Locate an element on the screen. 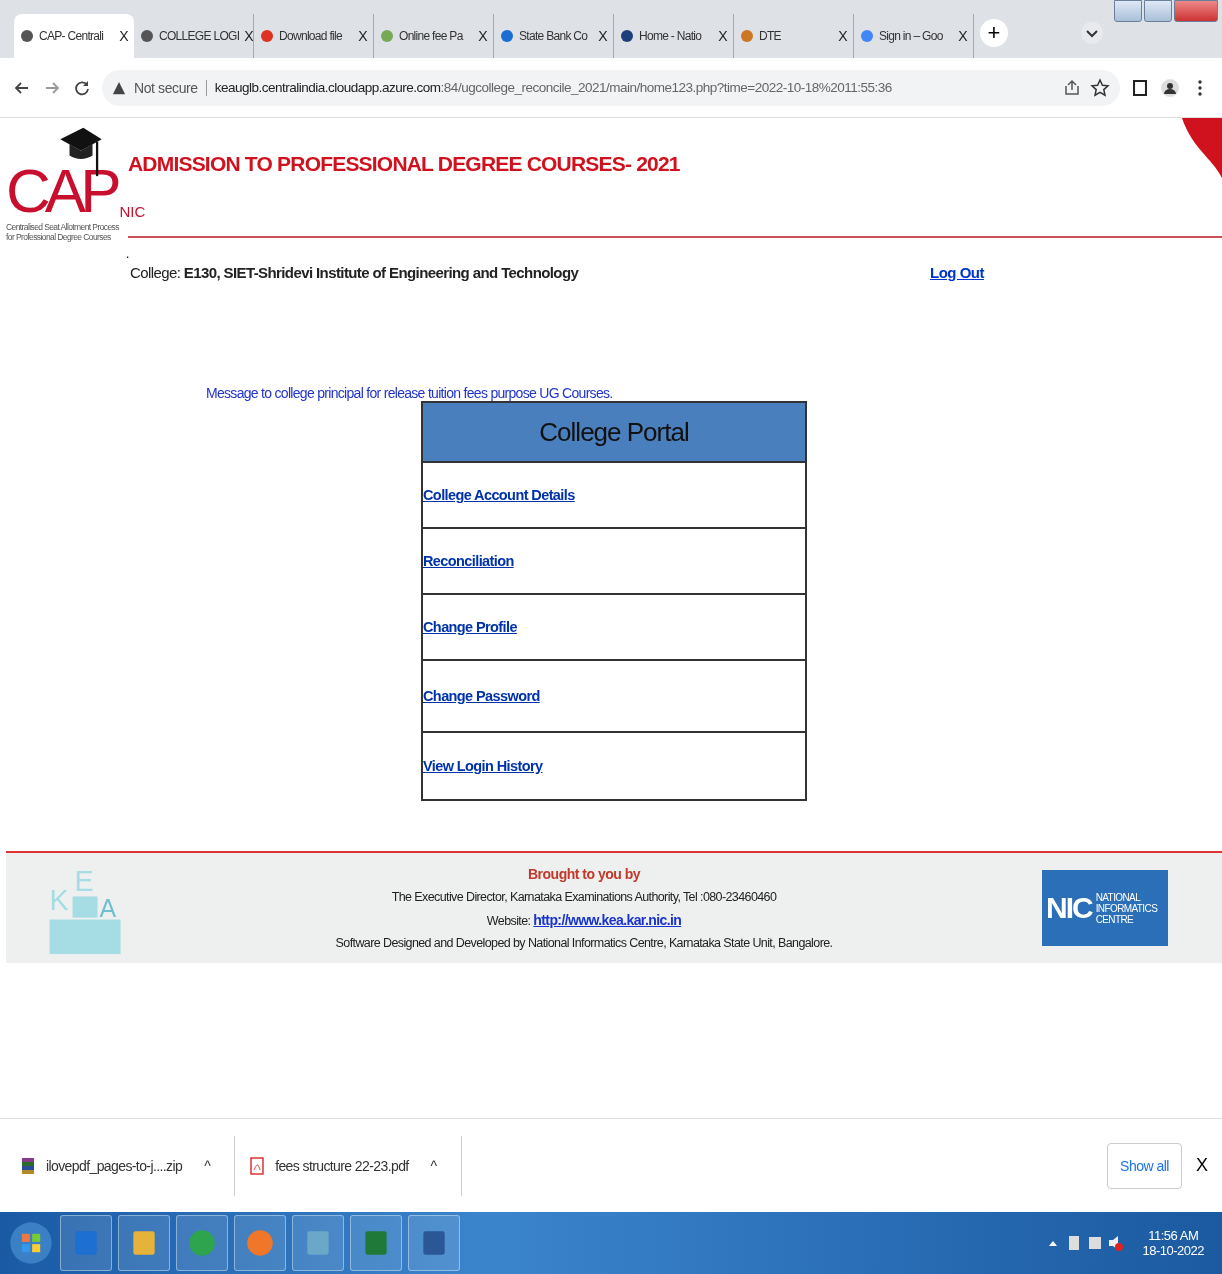 The image size is (1222, 1274). url-text: keauglb.centralindia.cloudapp.azure.com:84/ugcollege_reconcile_2021/main/home123.php?time=2022-10-18%2011:55:36 is located at coordinates (553, 87).